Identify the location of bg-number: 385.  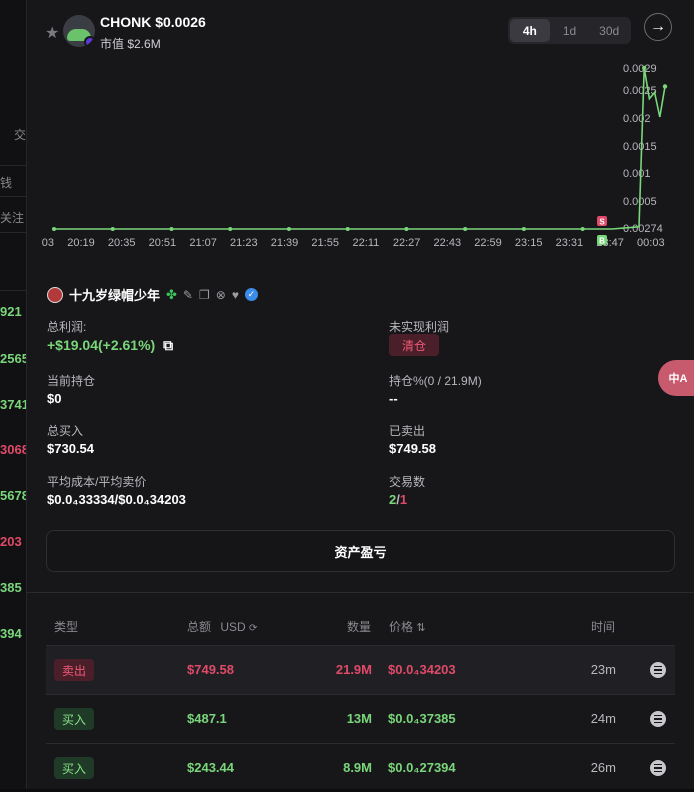
(11, 587).